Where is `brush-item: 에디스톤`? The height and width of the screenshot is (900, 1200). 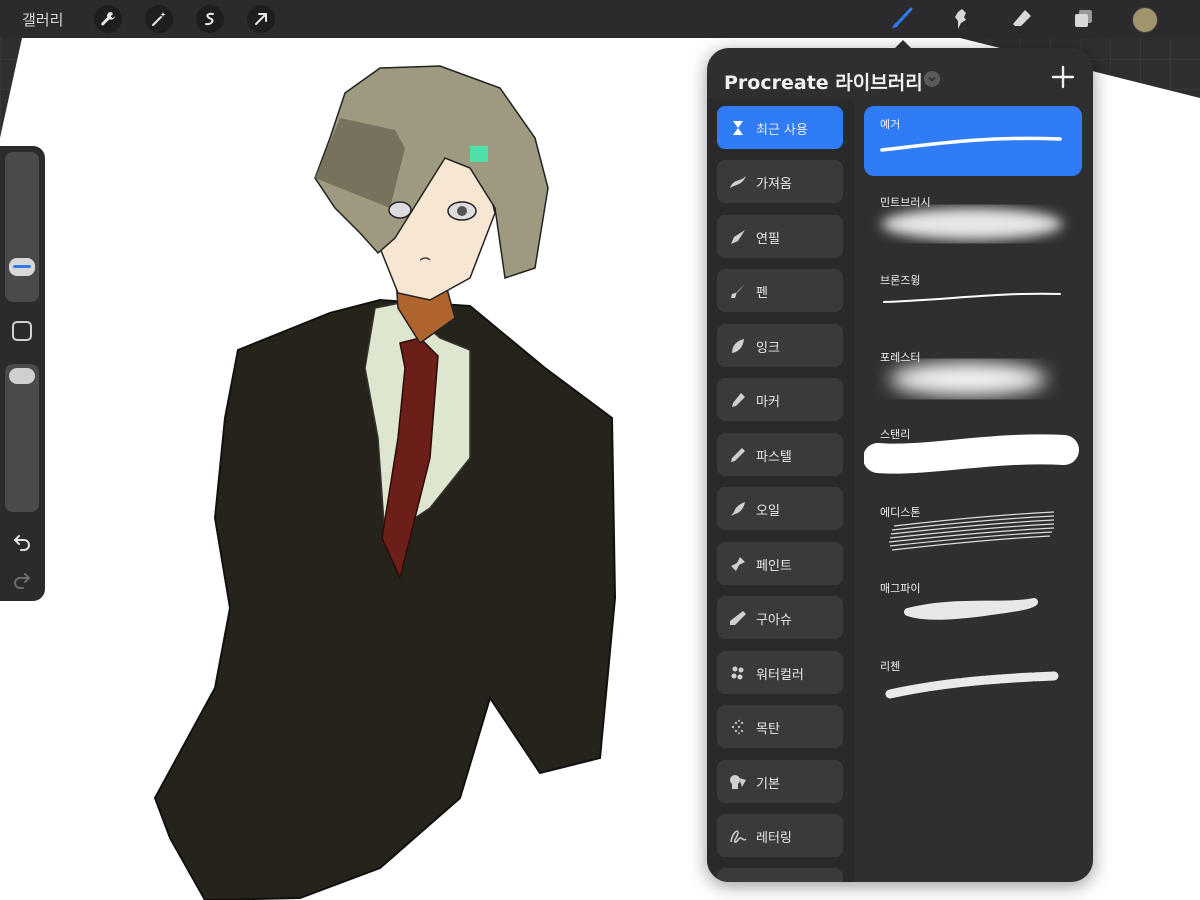
brush-item: 에디스톤 is located at coordinates (973, 529).